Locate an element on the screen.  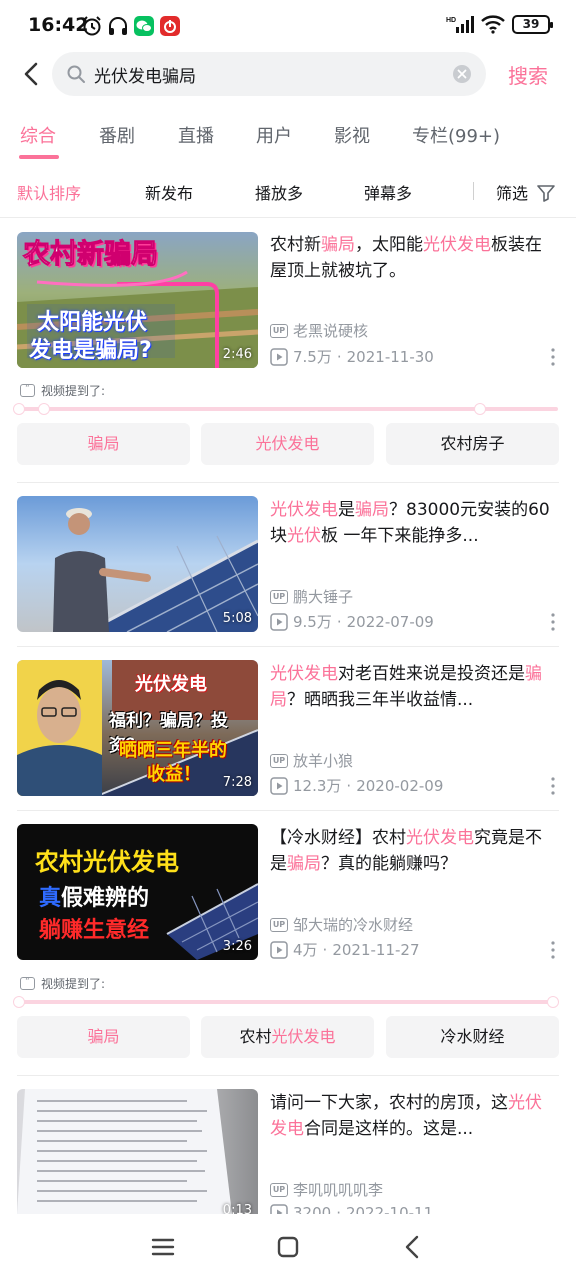
stats-row: 12.3万 · 2020-02-09 is located at coordinates (356, 785).